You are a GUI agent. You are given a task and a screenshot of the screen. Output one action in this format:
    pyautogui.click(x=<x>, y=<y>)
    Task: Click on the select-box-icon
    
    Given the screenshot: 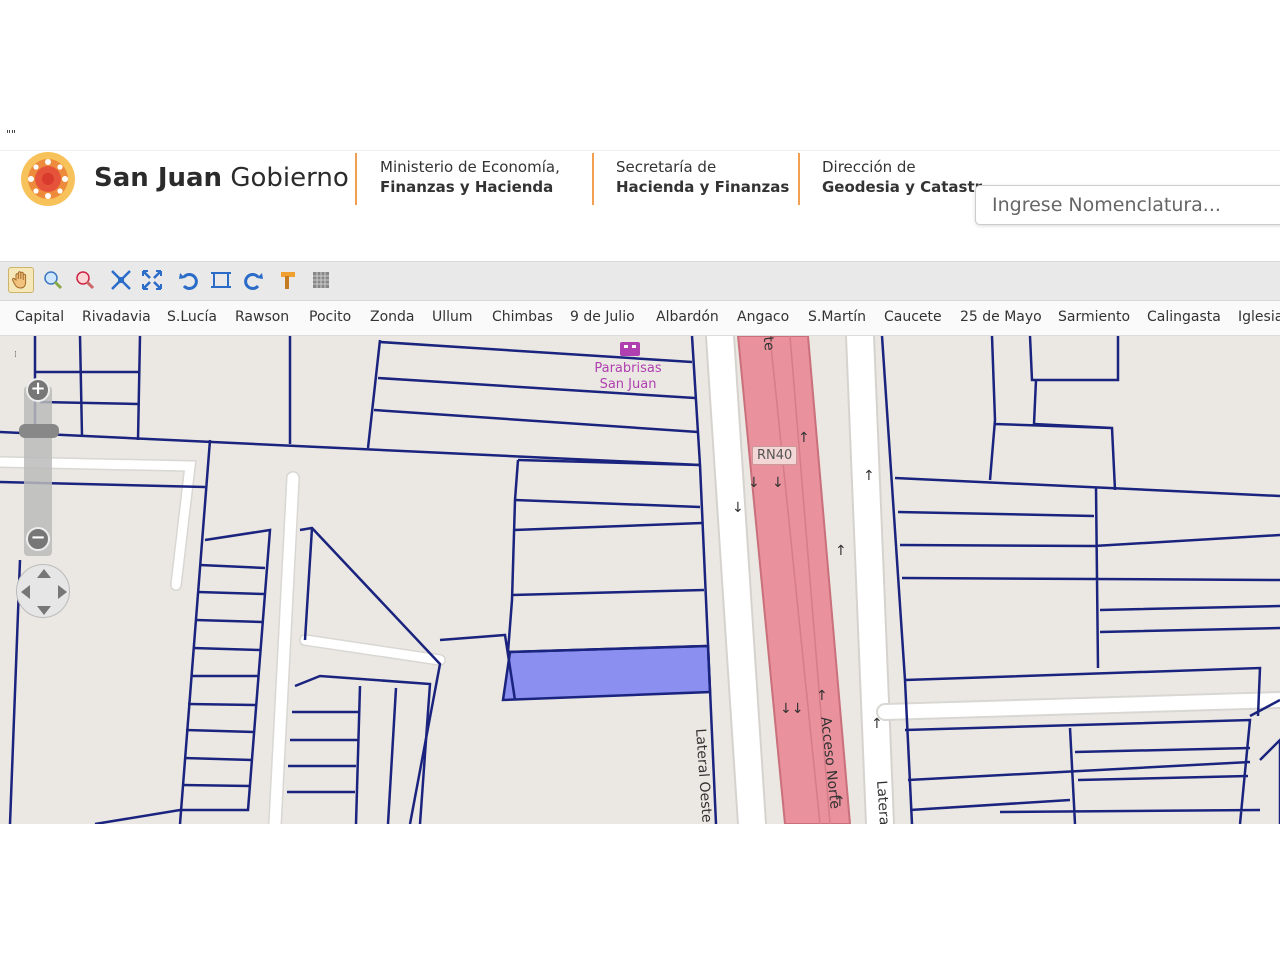 What is the action you would take?
    pyautogui.click(x=221, y=280)
    